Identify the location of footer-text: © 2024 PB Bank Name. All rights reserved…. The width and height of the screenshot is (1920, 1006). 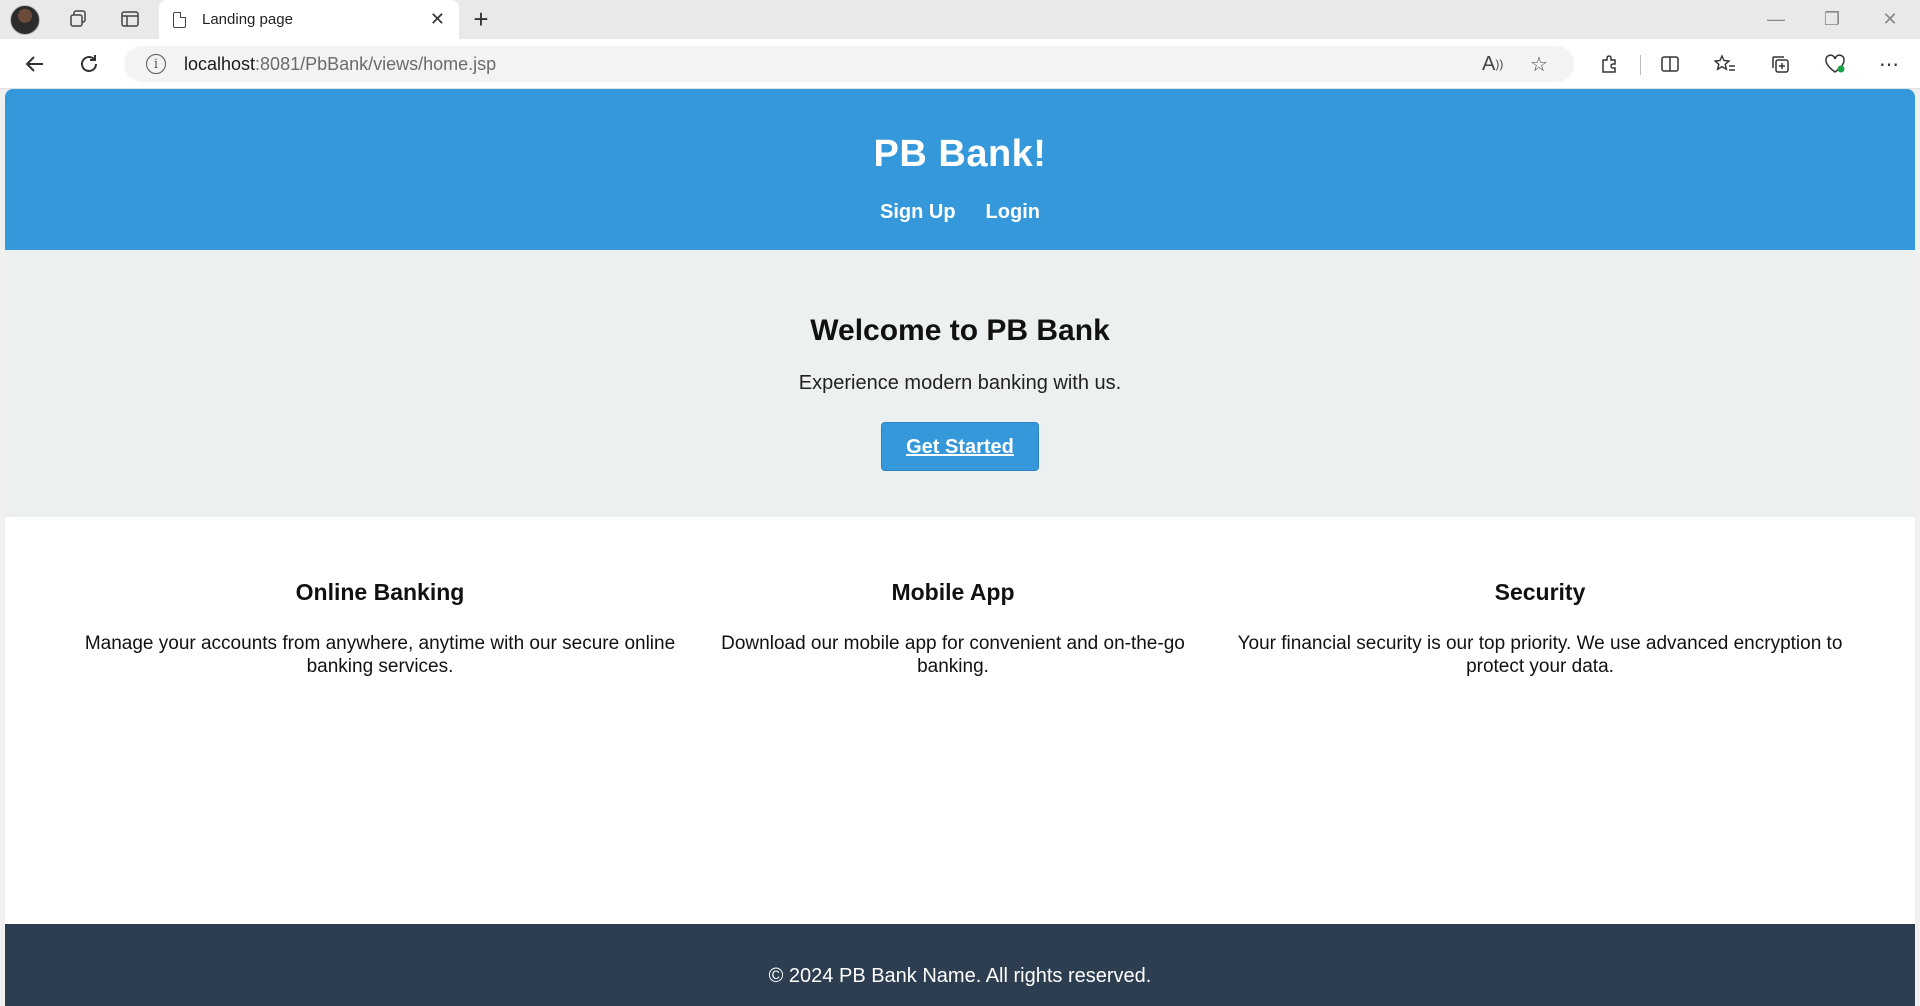
(960, 976).